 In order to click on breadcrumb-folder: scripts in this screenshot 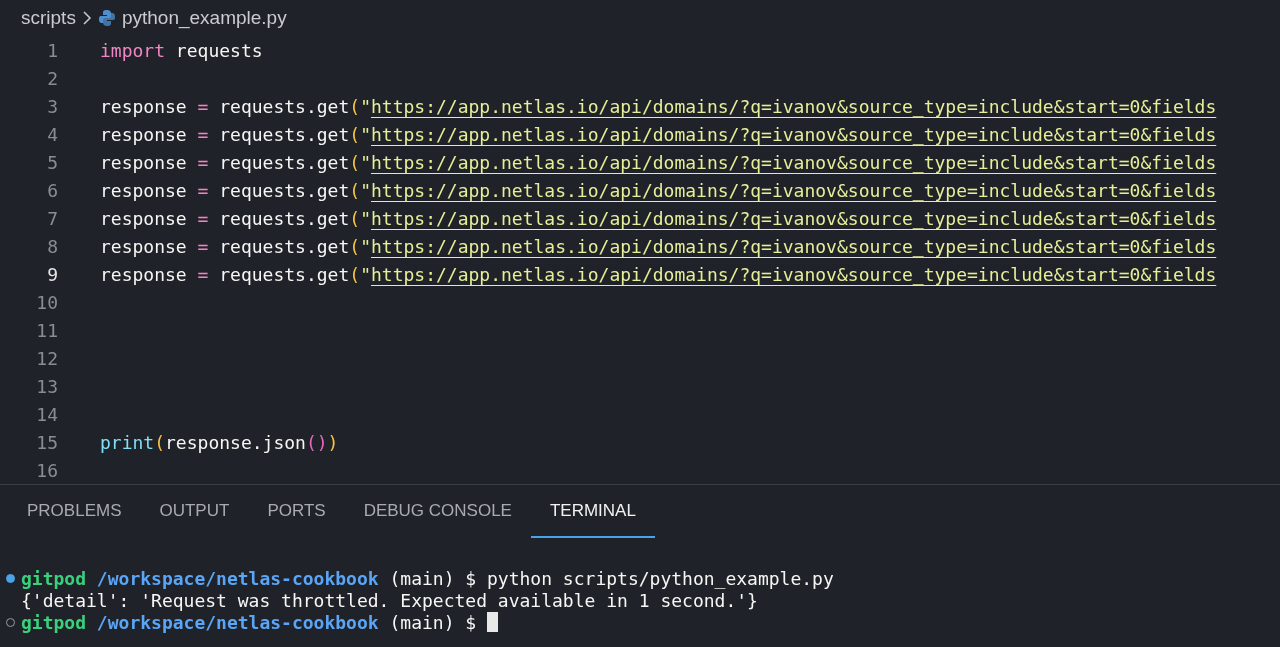, I will do `click(48, 18)`.